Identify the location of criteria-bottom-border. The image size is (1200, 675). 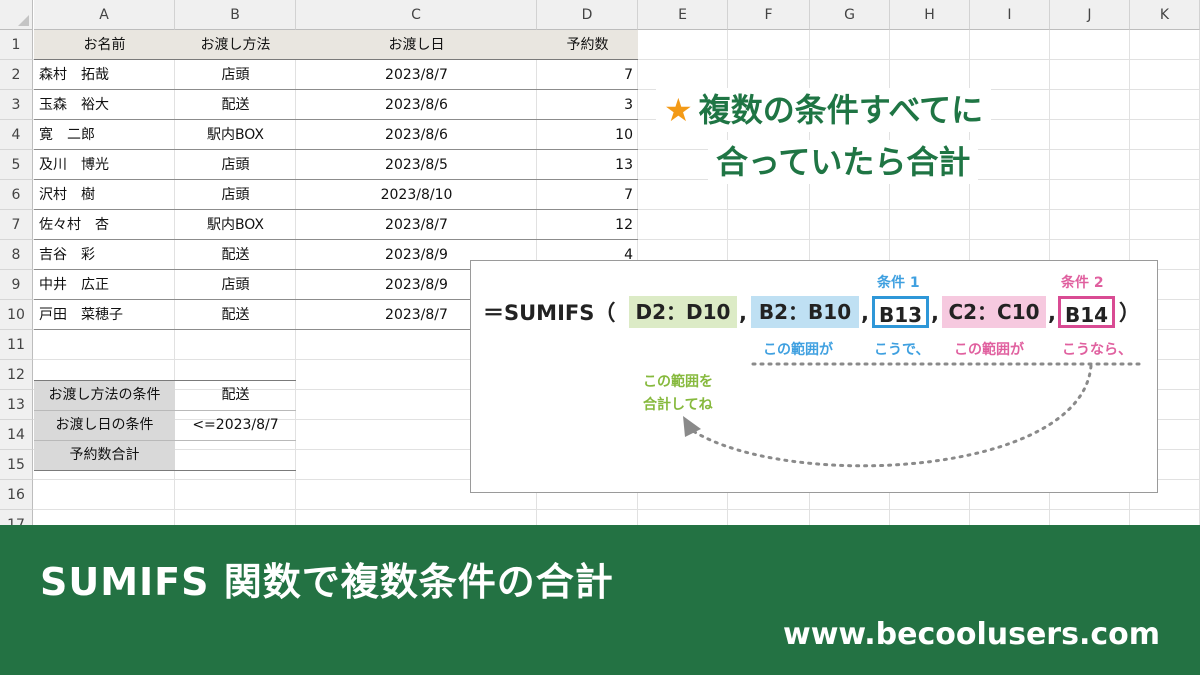
(165, 470).